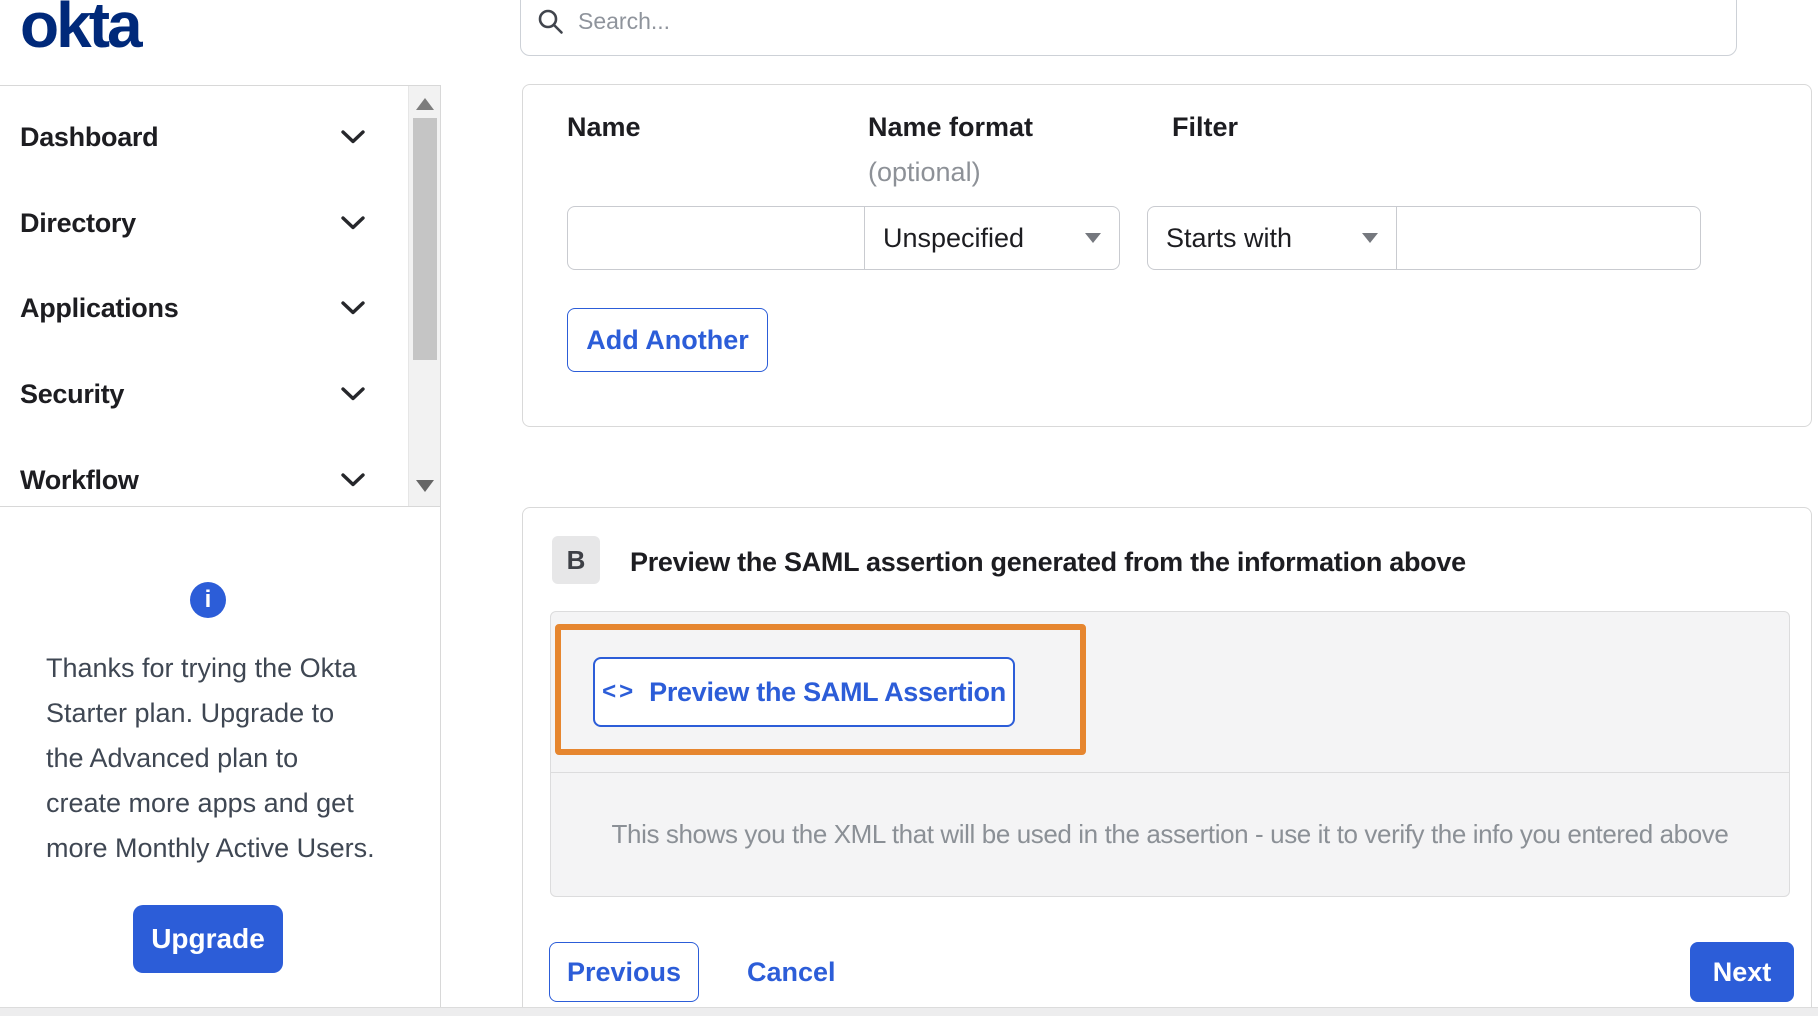  I want to click on attribute-name-input, so click(716, 238).